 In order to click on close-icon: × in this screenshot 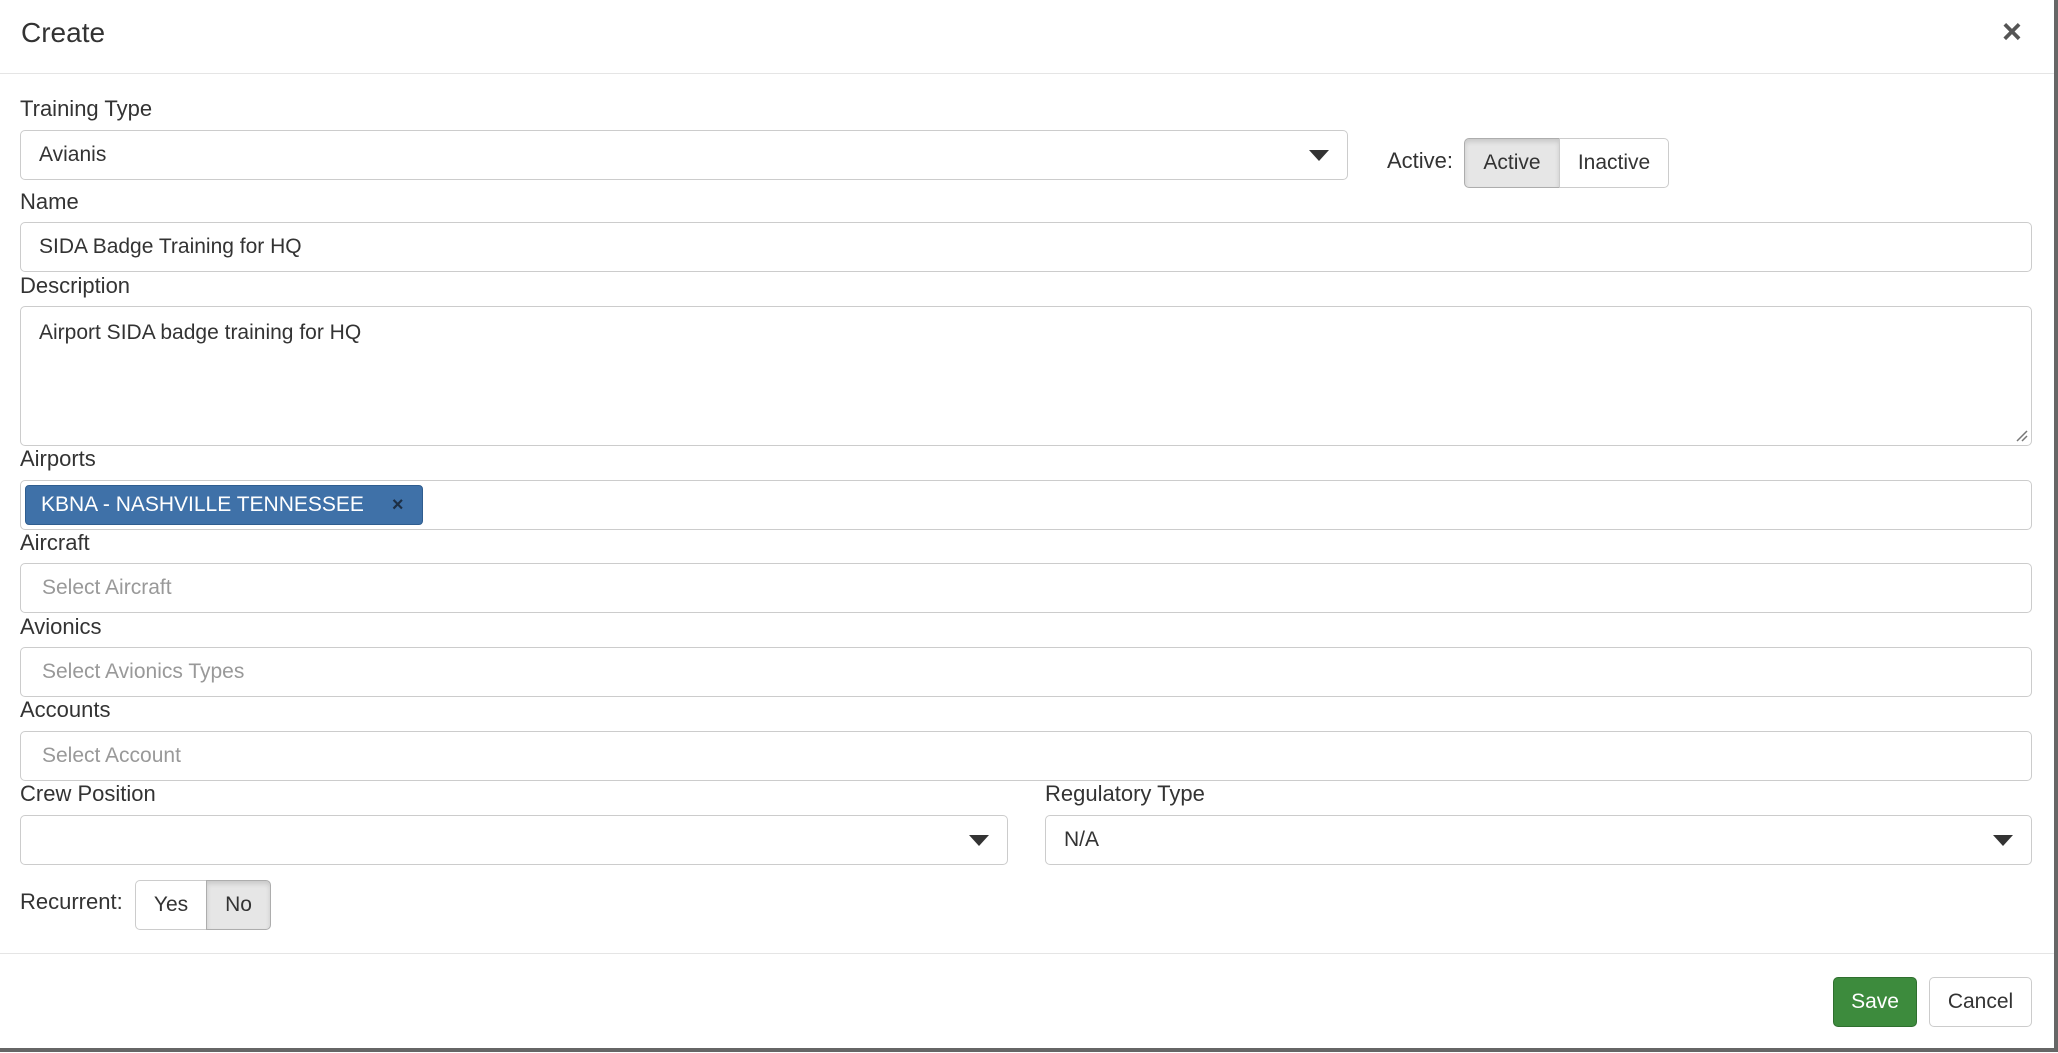, I will do `click(2012, 32)`.